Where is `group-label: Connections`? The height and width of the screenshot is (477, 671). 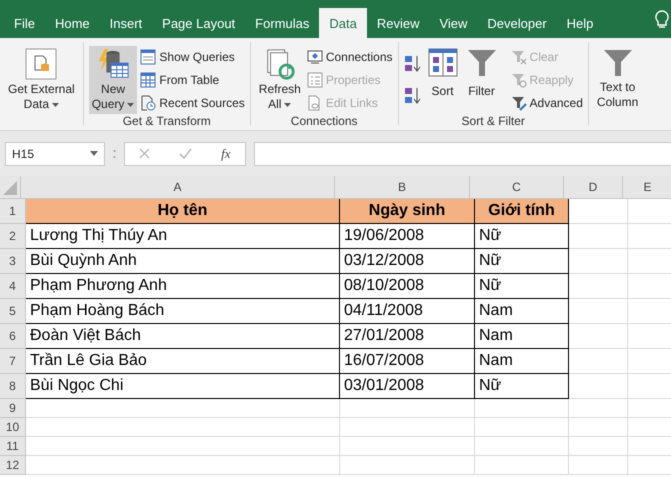 group-label: Connections is located at coordinates (324, 121).